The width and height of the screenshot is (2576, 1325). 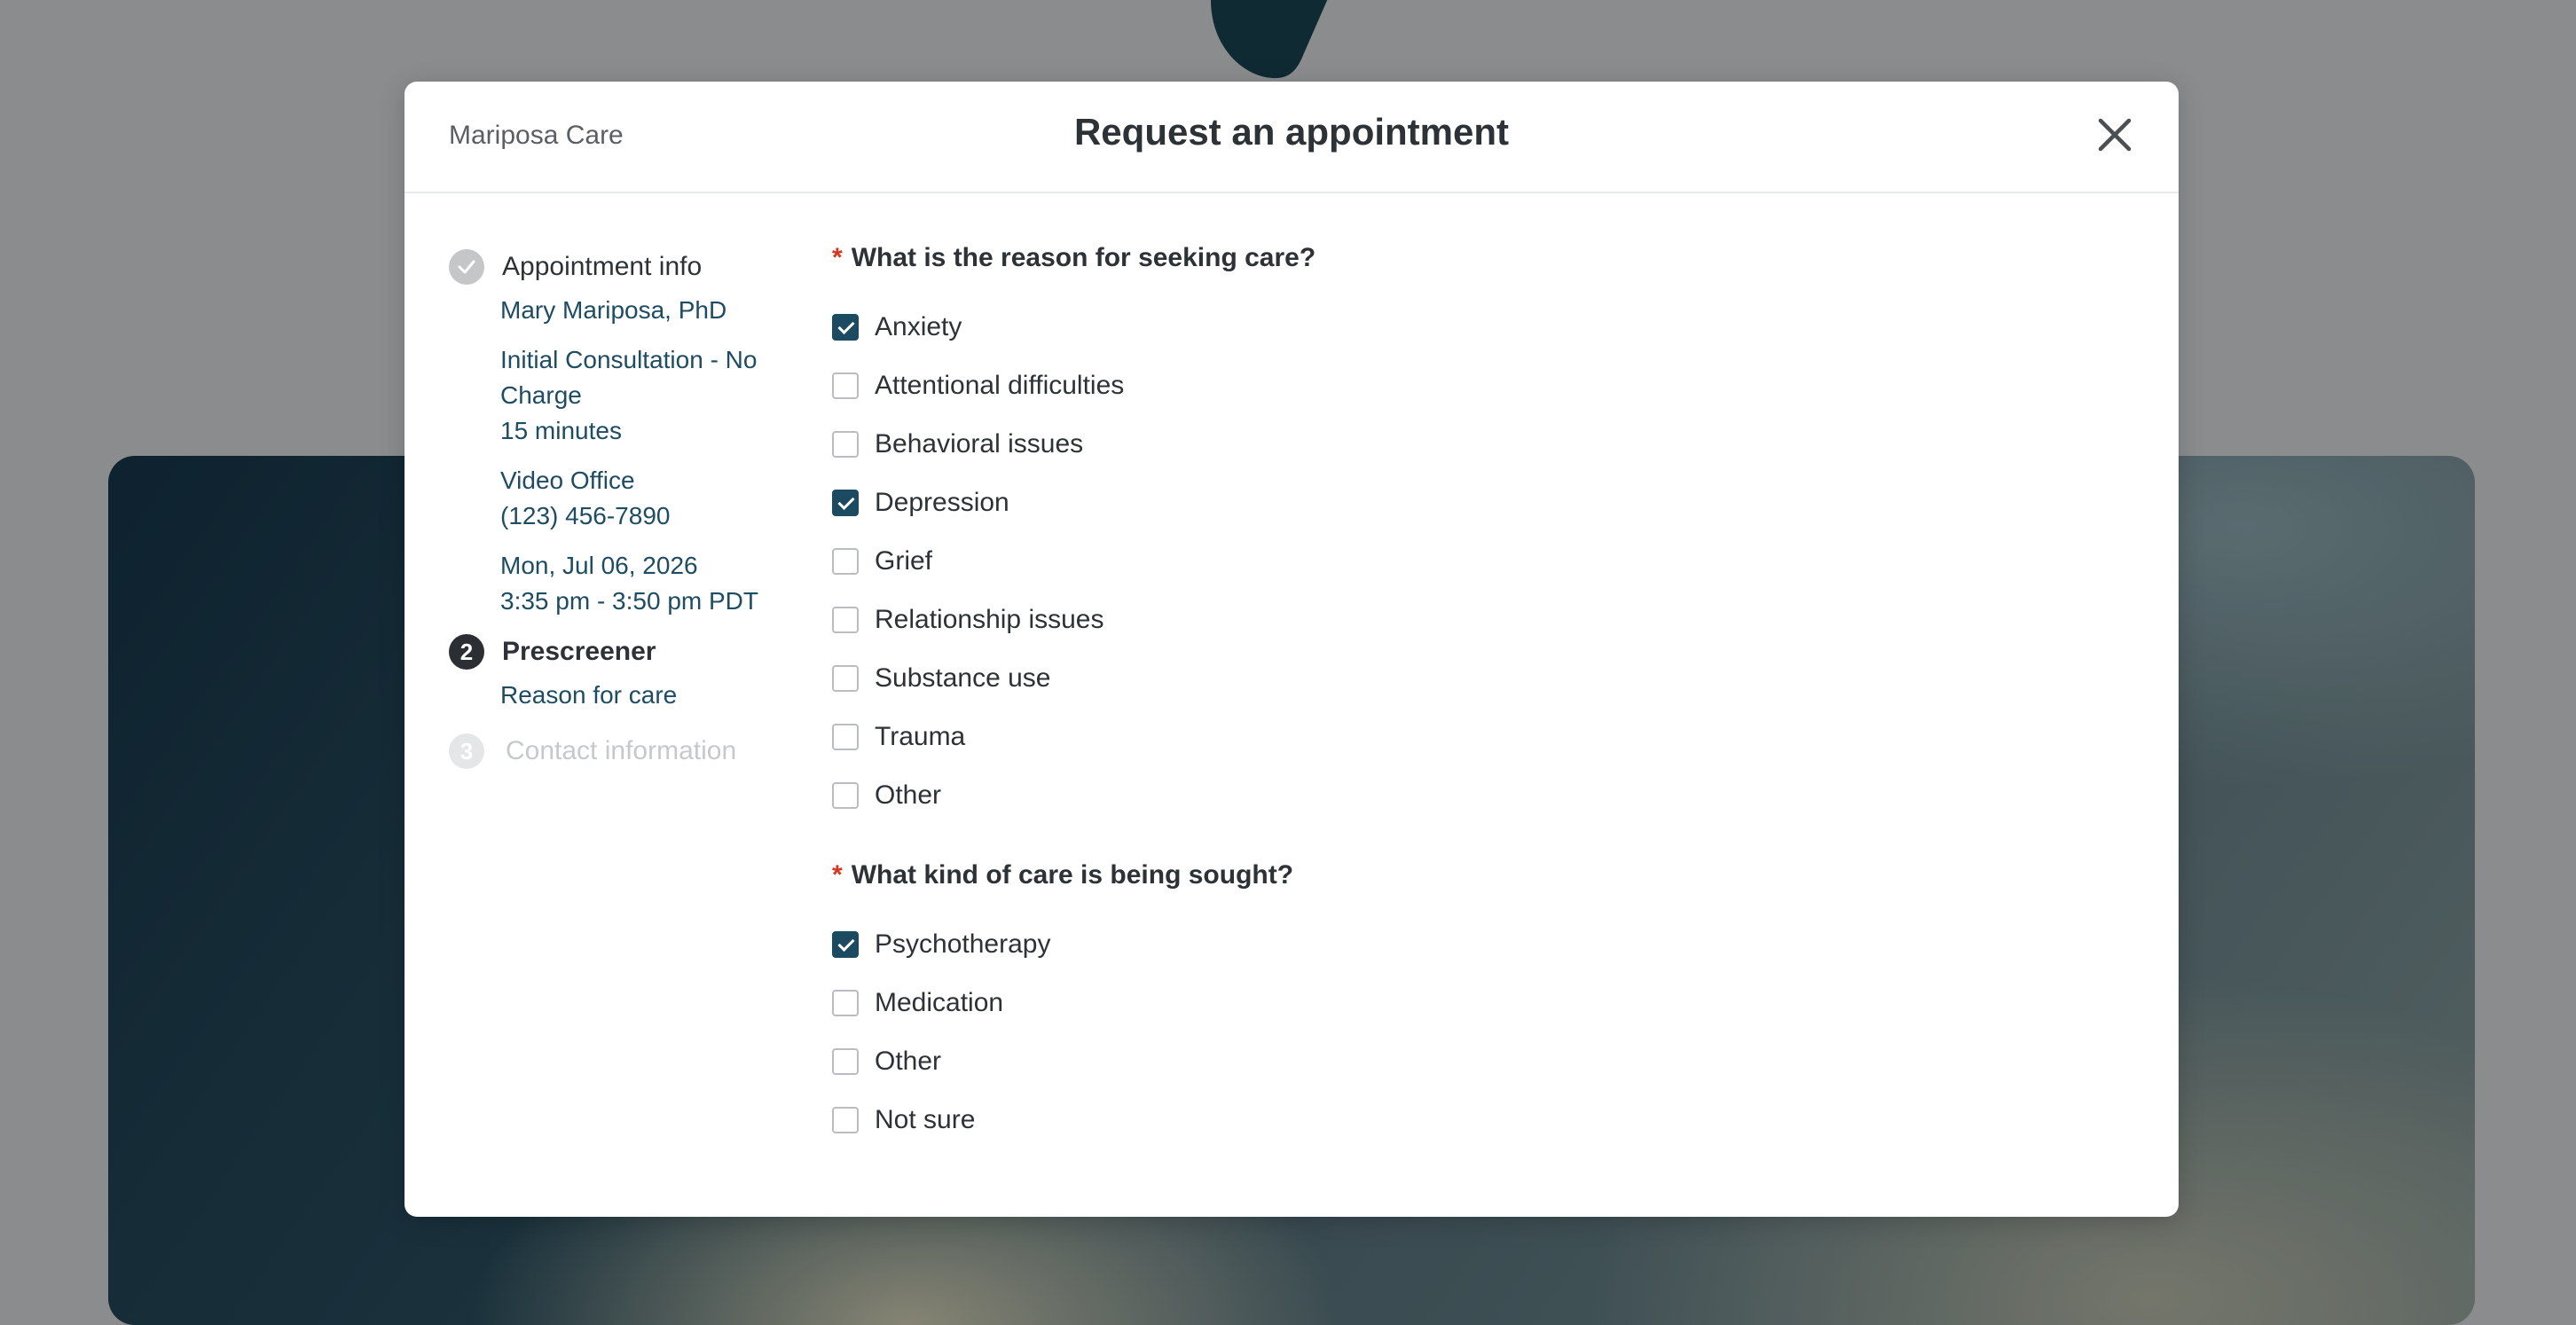 I want to click on checkbox-label: Medication, so click(x=939, y=1003).